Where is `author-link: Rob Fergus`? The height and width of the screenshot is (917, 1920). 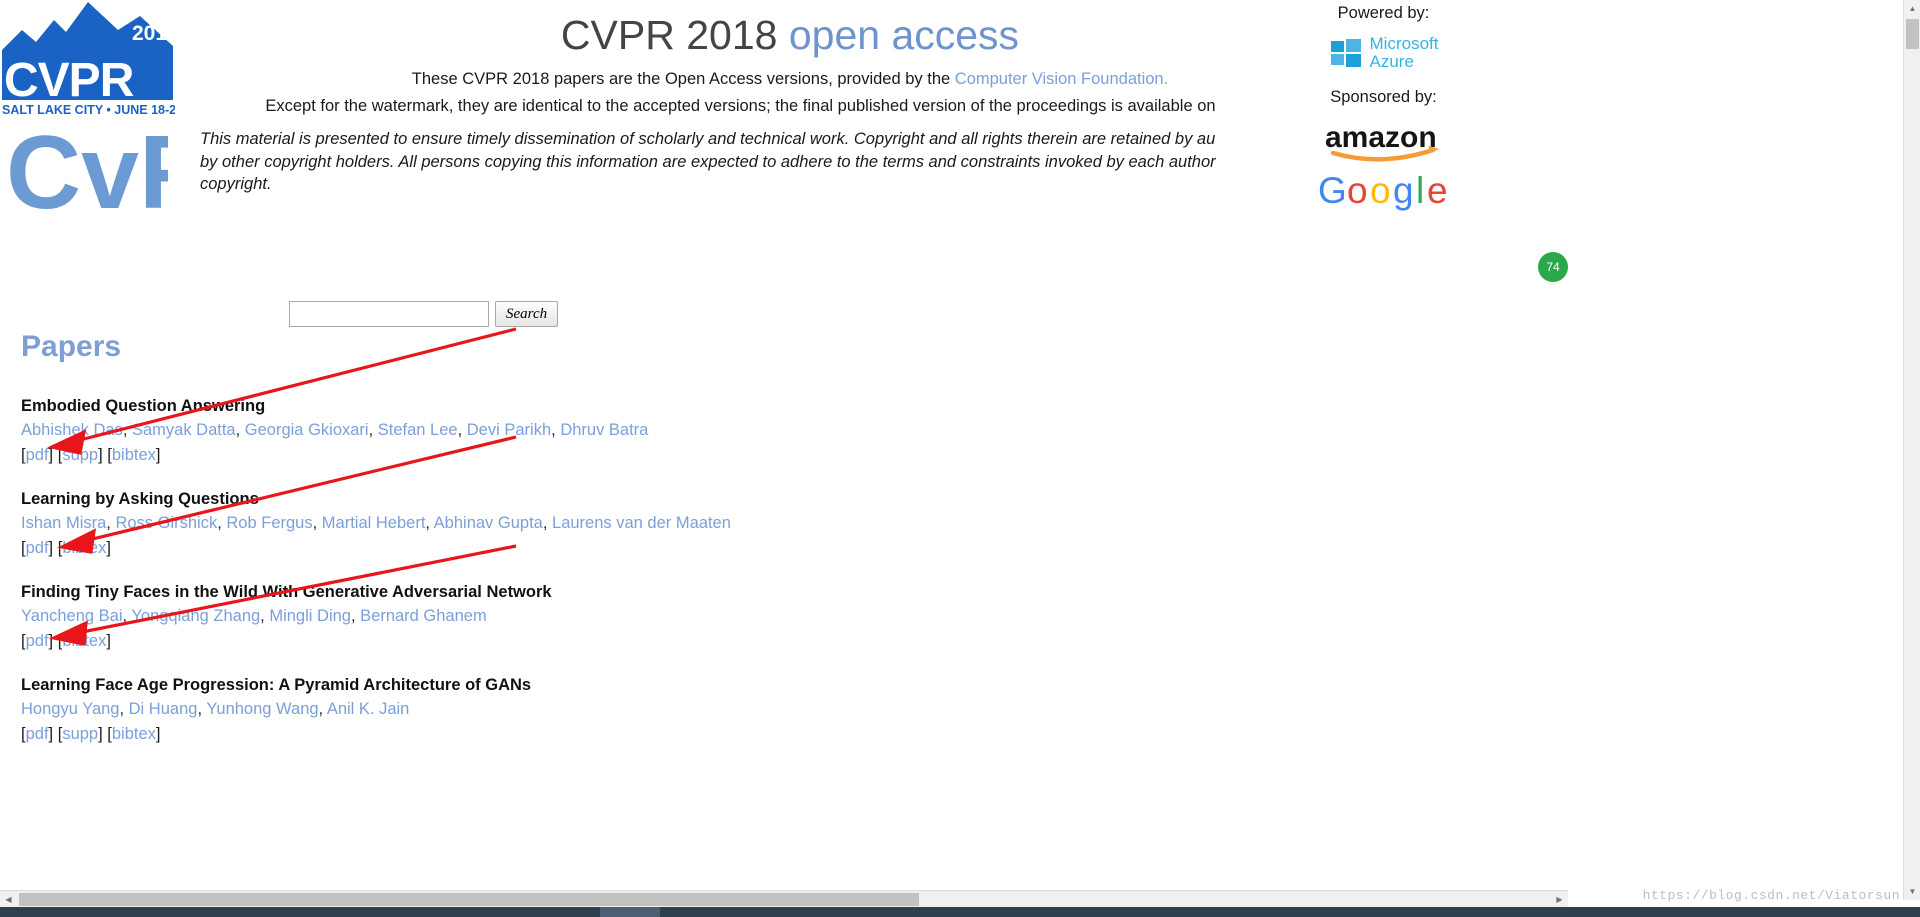 author-link: Rob Fergus is located at coordinates (269, 523).